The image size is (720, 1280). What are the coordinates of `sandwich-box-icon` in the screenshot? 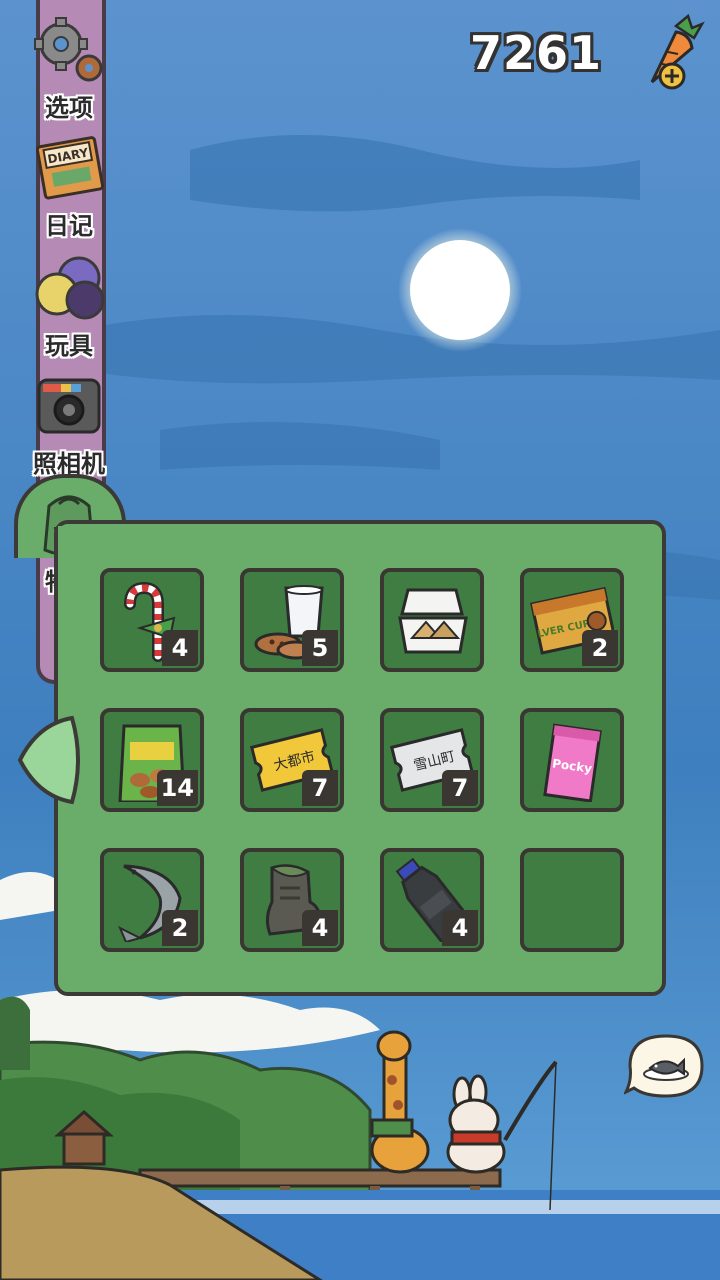 It's located at (433, 621).